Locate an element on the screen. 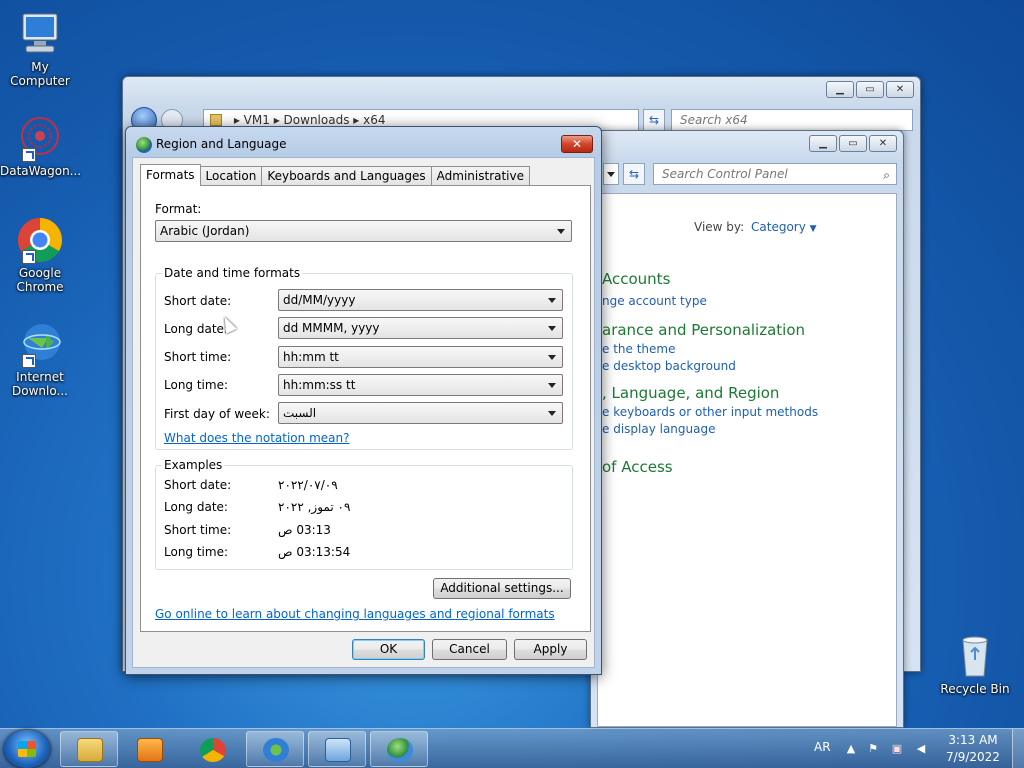 The height and width of the screenshot is (768, 1024). action-center-icon: ⚑ is located at coordinates (873, 749).